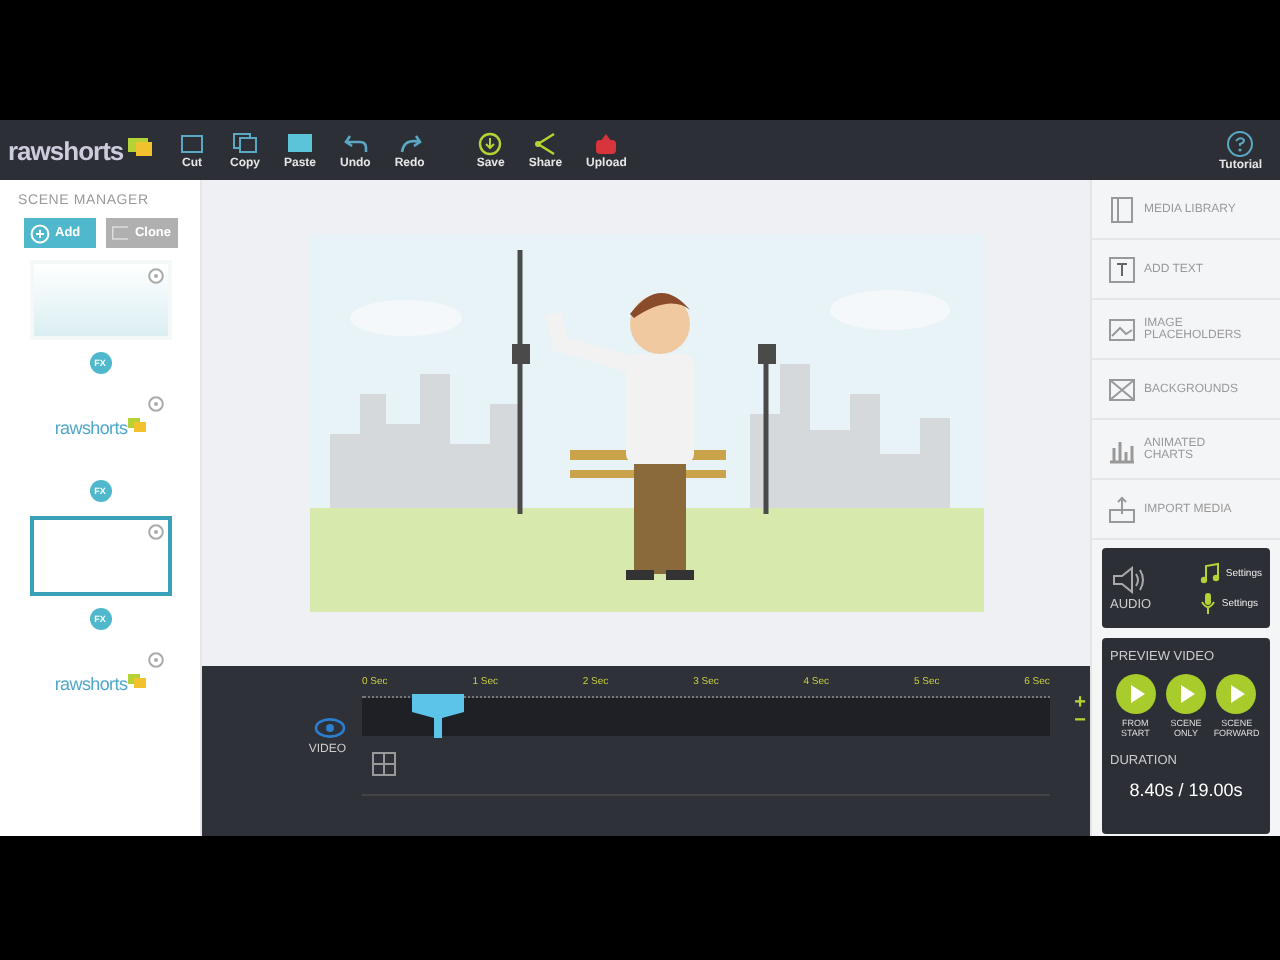  What do you see at coordinates (1209, 573) in the screenshot?
I see `music-note-icon` at bounding box center [1209, 573].